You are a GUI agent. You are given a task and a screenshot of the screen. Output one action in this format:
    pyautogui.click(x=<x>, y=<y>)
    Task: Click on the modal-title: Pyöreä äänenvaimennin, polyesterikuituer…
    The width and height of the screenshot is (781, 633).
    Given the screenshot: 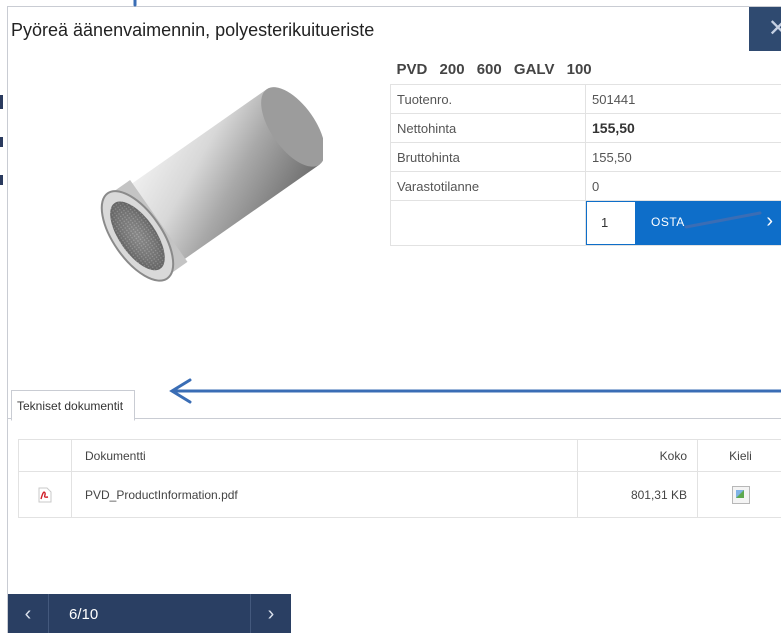 What is the action you would take?
    pyautogui.click(x=193, y=30)
    